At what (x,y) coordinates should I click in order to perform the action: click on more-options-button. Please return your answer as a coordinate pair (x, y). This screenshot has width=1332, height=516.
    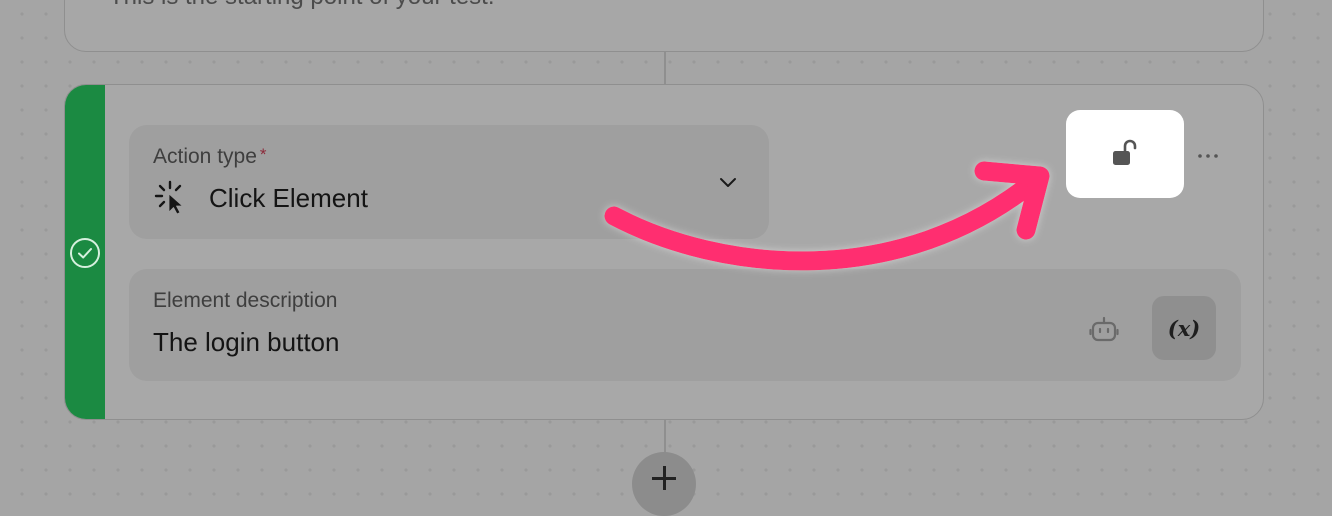
    Looking at the image, I should click on (1208, 156).